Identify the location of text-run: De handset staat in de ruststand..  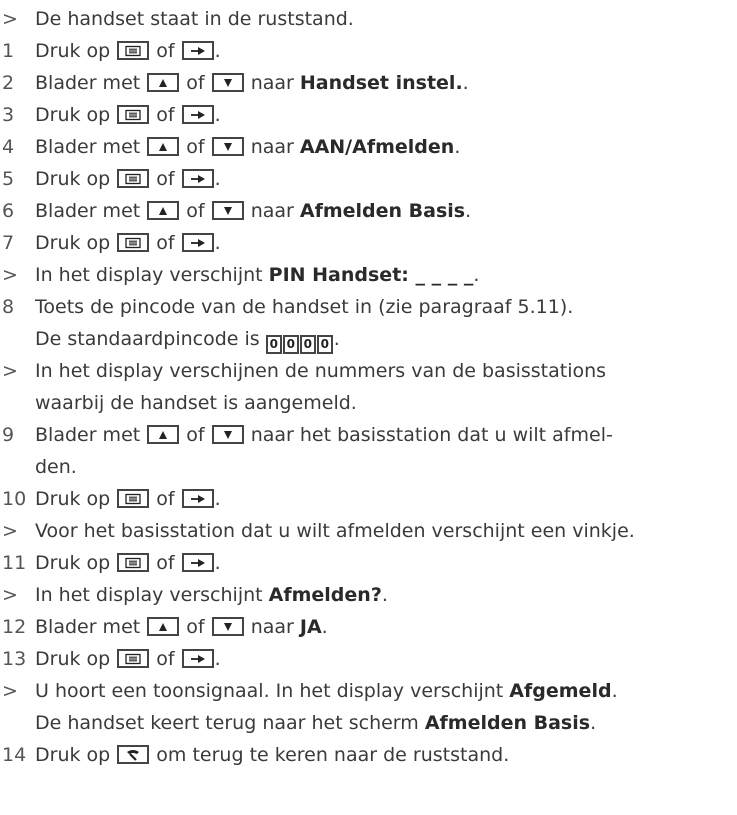
(194, 19).